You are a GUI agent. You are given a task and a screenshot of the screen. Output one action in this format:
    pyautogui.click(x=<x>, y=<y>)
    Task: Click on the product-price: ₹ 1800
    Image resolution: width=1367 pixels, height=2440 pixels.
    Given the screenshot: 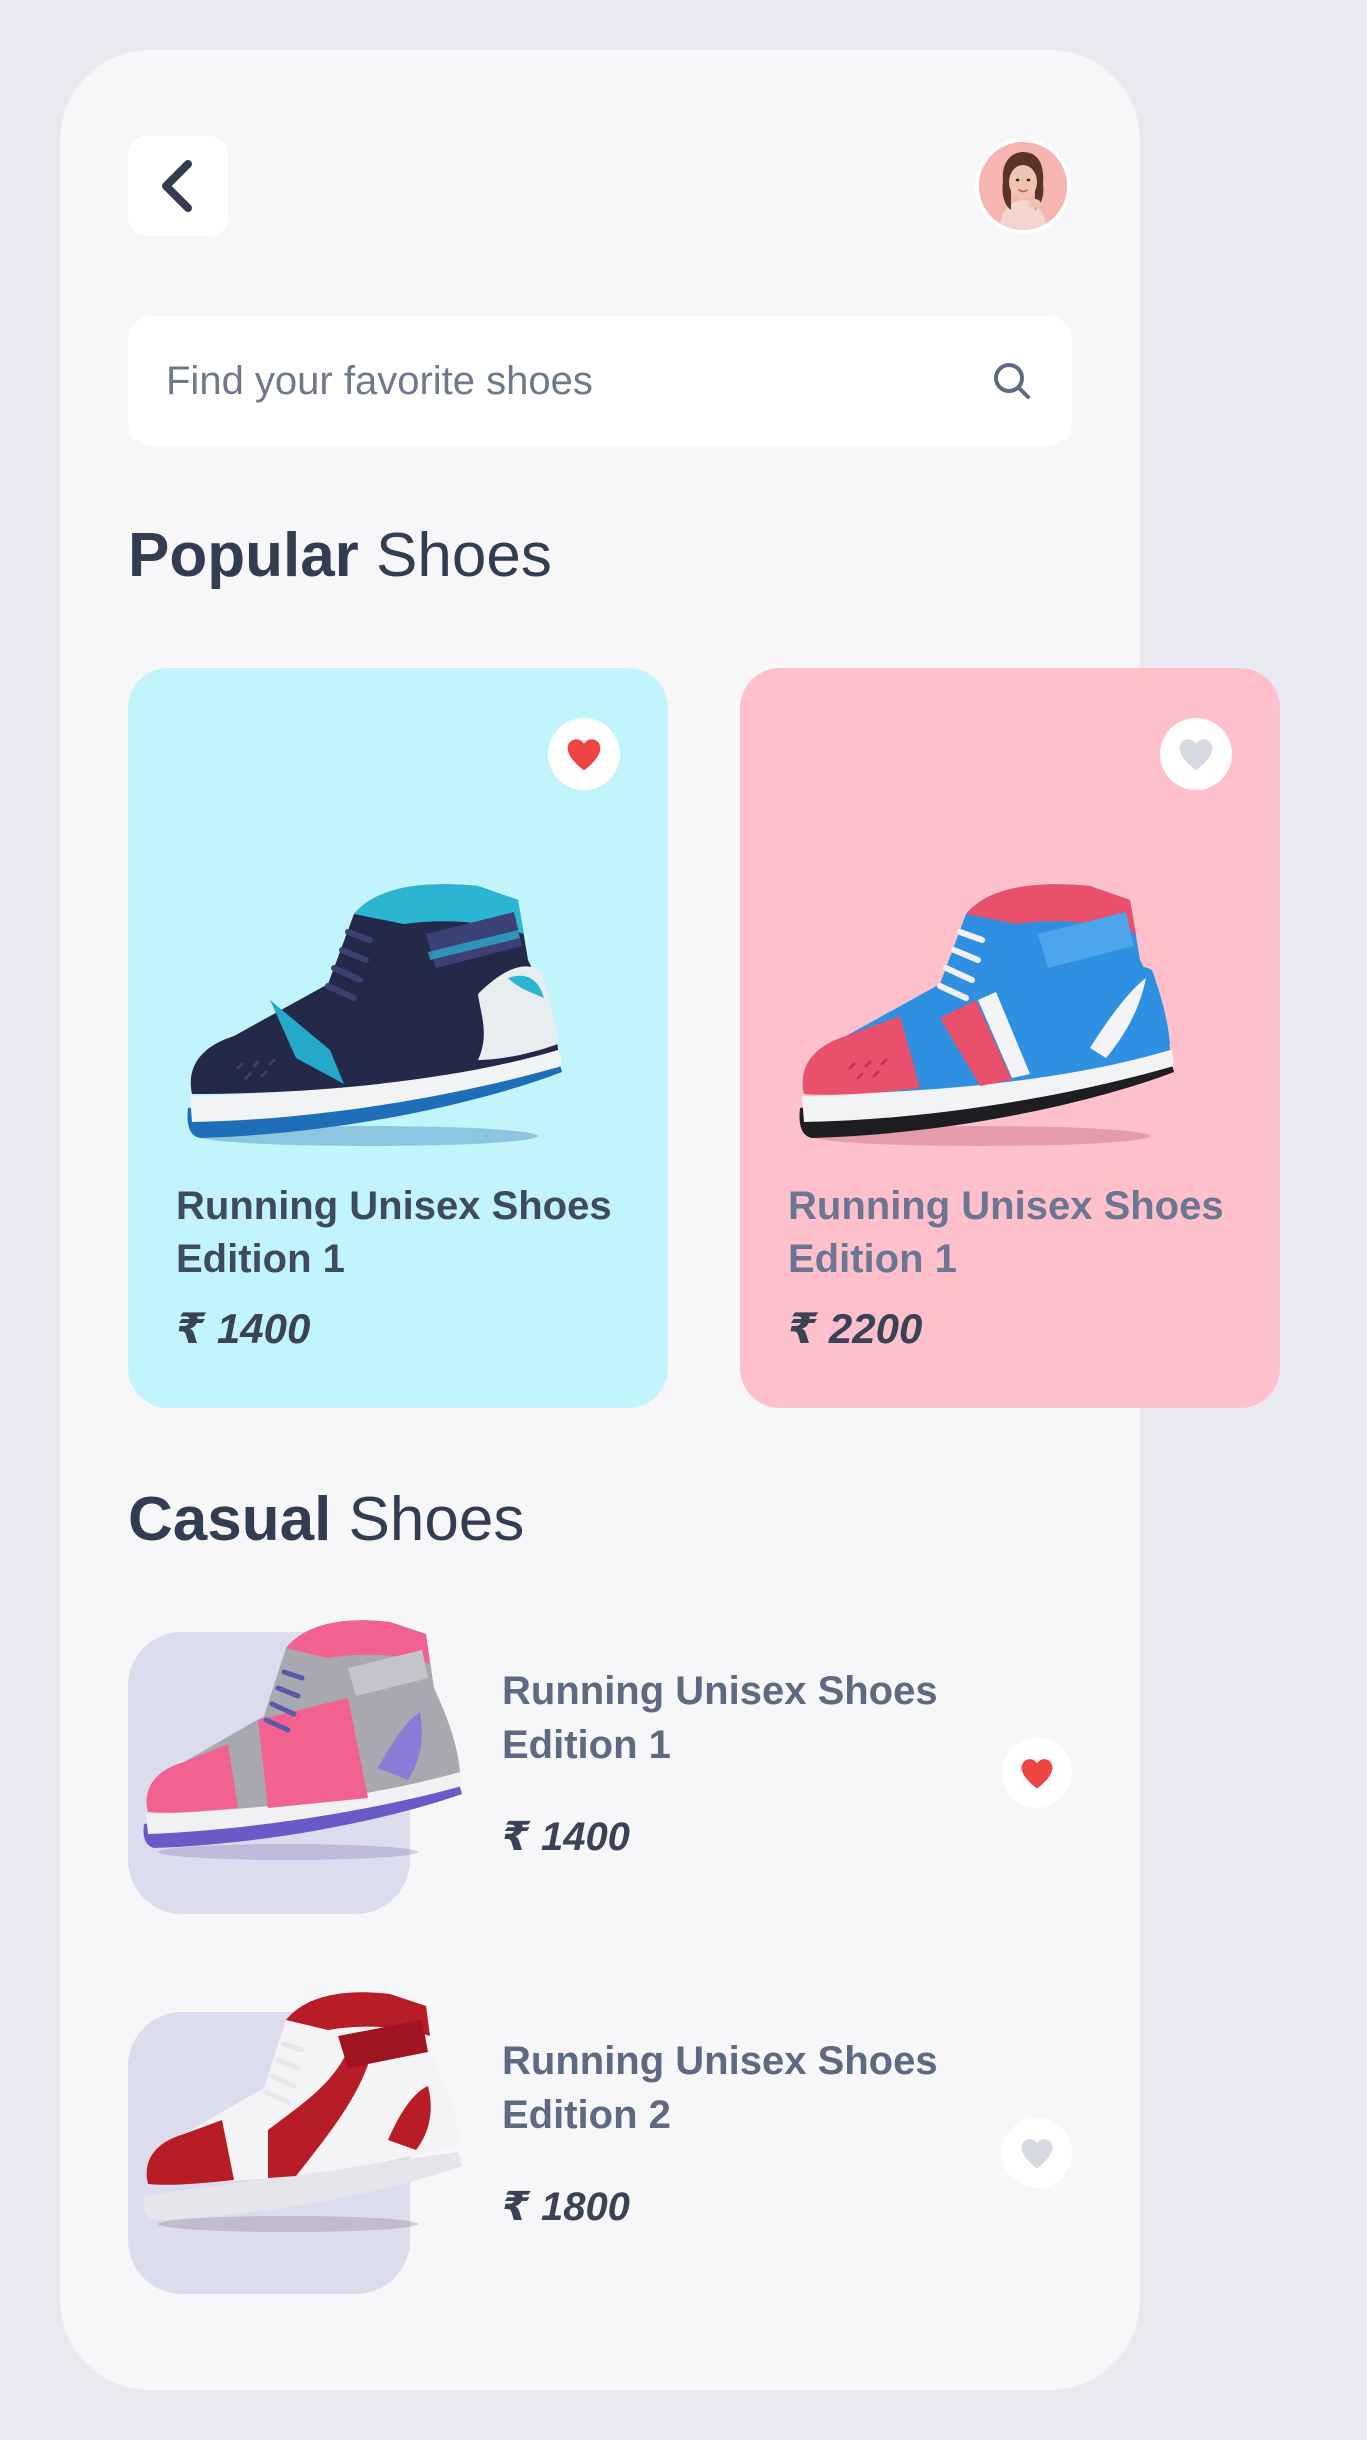 What is the action you would take?
    pyautogui.click(x=566, y=2207)
    